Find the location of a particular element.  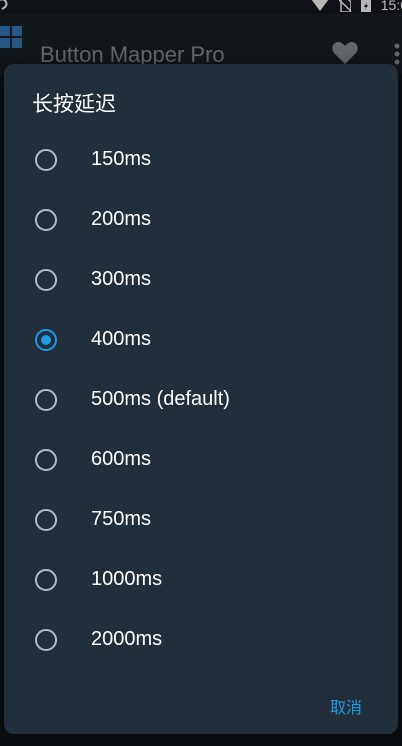

option-300ms: 300ms is located at coordinates (201, 280).